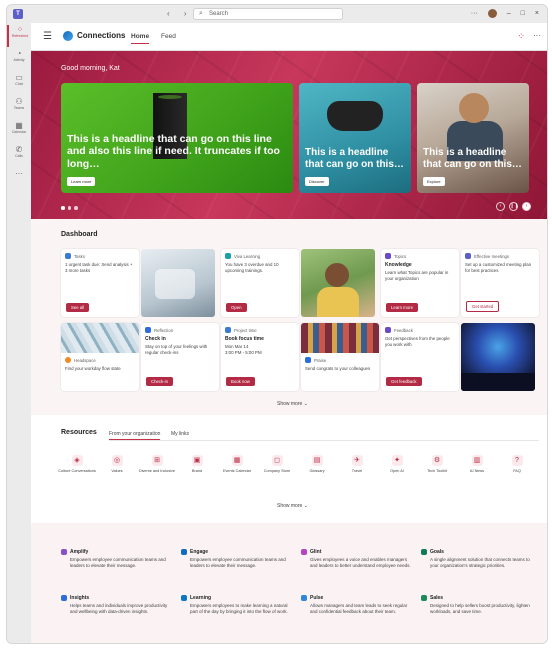 The height and width of the screenshot is (648, 552). I want to click on tab-home: Home, so click(140, 38).